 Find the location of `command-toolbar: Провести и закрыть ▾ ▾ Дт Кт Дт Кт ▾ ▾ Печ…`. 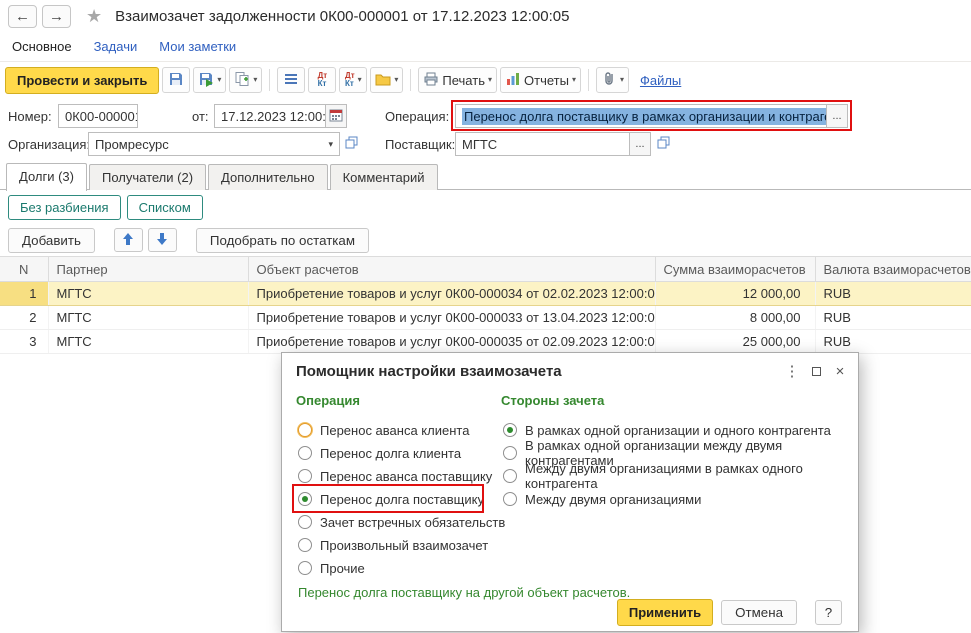

command-toolbar: Провести и закрыть ▾ ▾ Дт Кт Дт Кт ▾ ▾ Печ… is located at coordinates (485, 80).